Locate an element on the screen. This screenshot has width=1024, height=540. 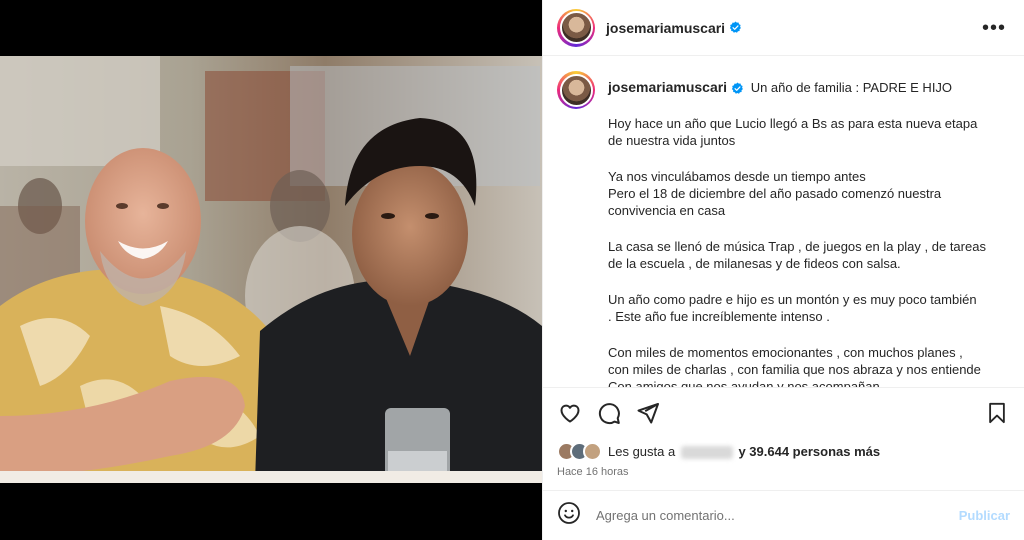
share-icon is located at coordinates (648, 413).